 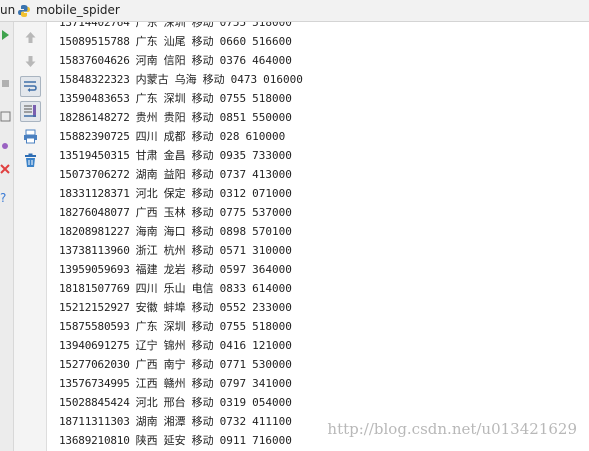 I want to click on run-controls-icons: ?, so click(x=7, y=122).